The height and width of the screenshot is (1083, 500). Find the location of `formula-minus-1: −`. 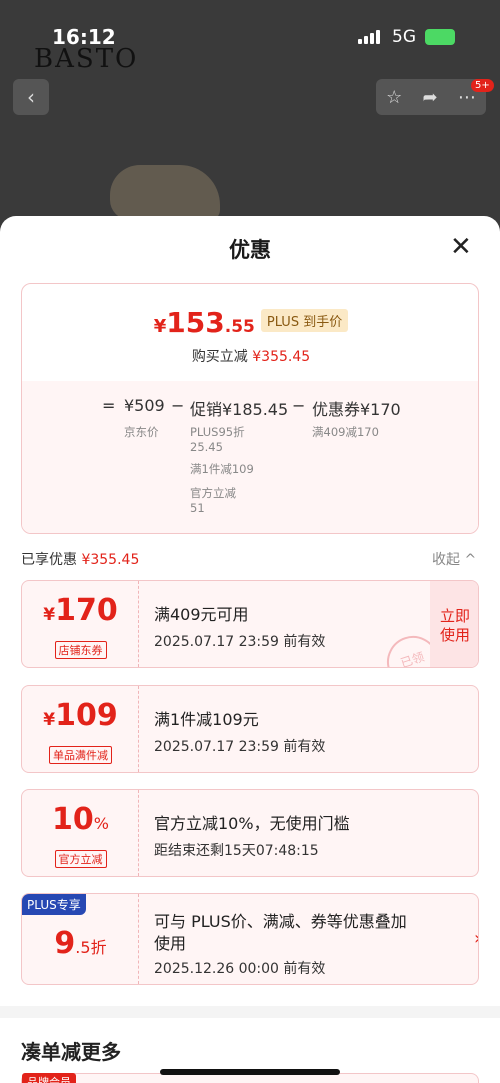

formula-minus-1: − is located at coordinates (178, 405).